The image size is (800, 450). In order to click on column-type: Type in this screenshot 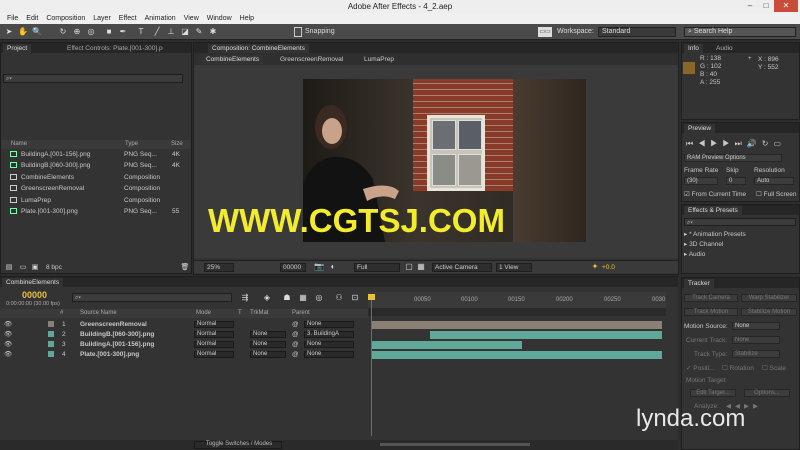, I will do `click(131, 144)`.